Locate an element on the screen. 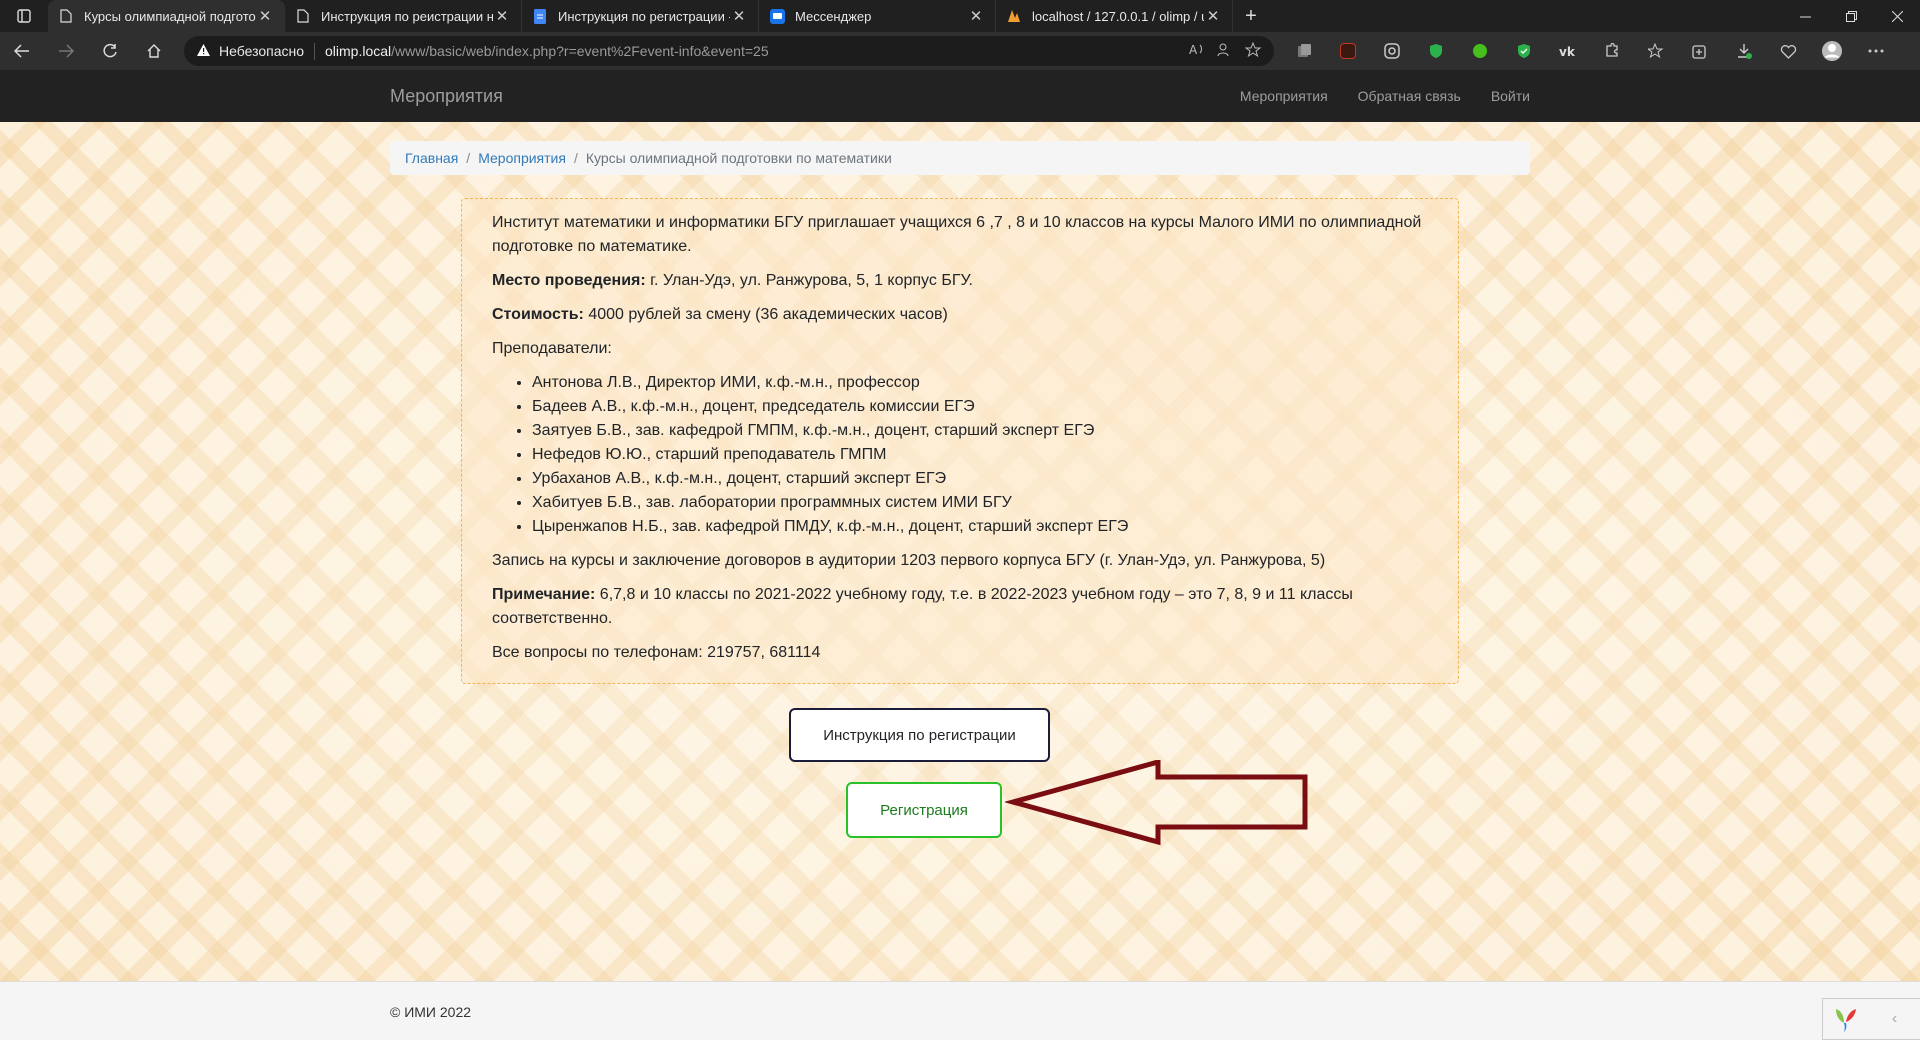  performance-heart-icon is located at coordinates (1788, 51).